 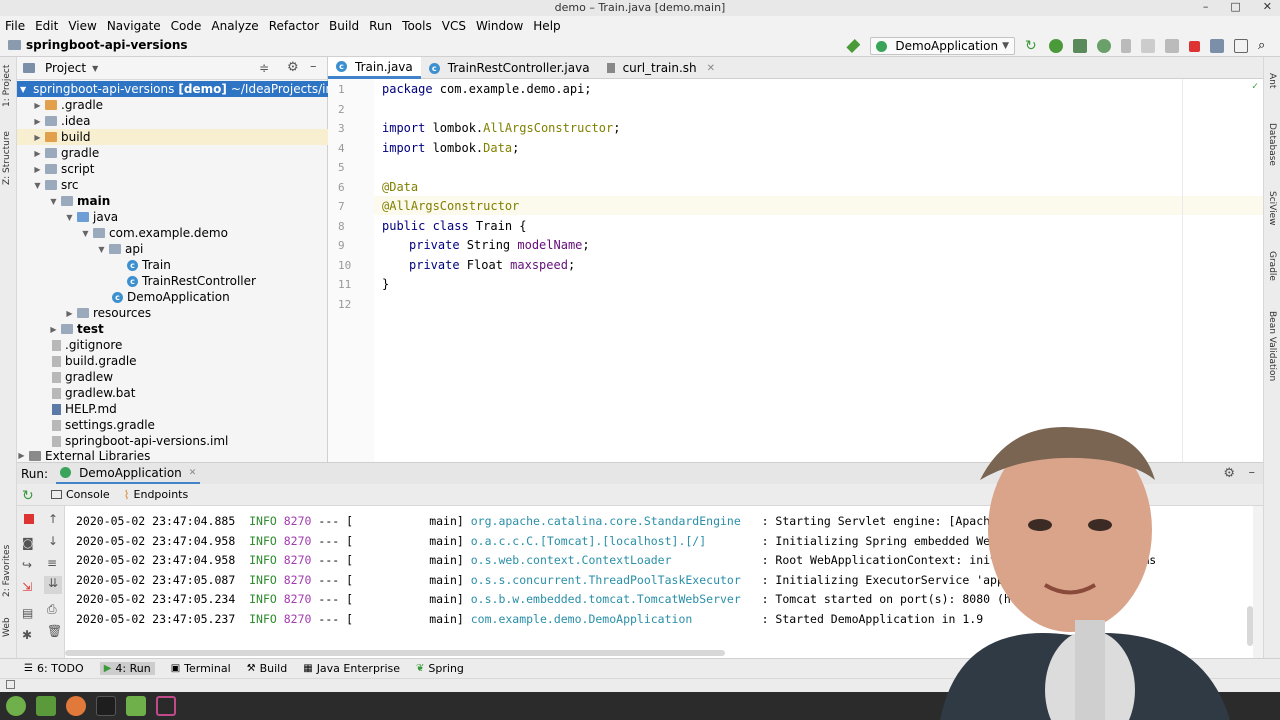 What do you see at coordinates (136, 706) in the screenshot?
I see `folder-app-icon` at bounding box center [136, 706].